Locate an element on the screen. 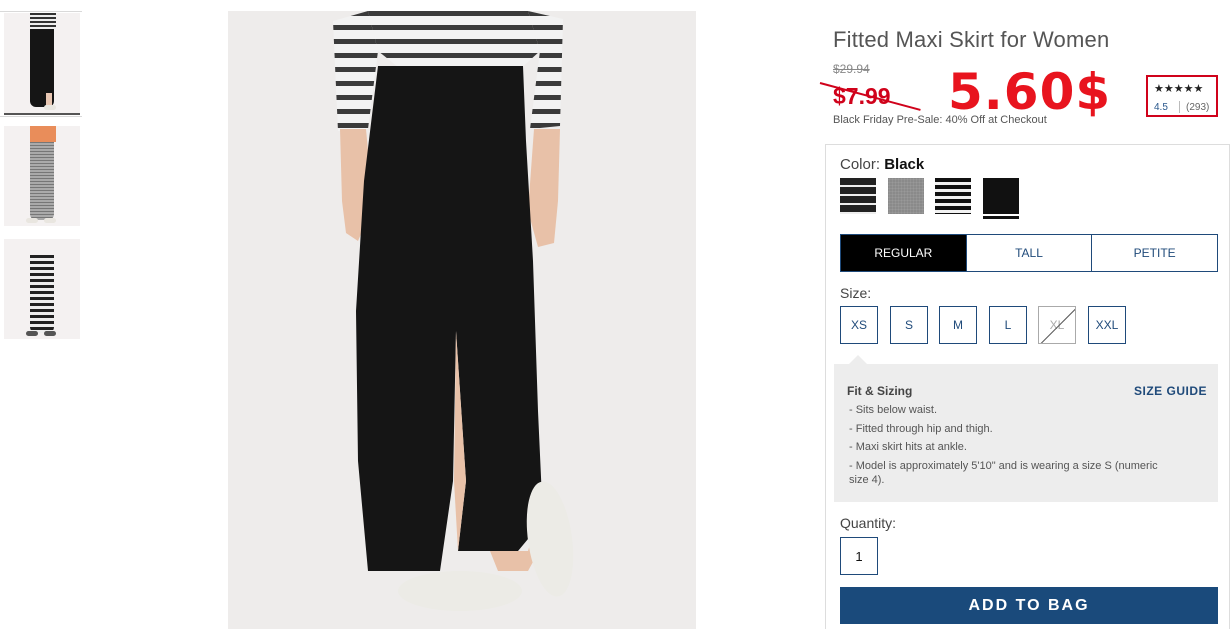  color-swatch-black is located at coordinates (1001, 196).